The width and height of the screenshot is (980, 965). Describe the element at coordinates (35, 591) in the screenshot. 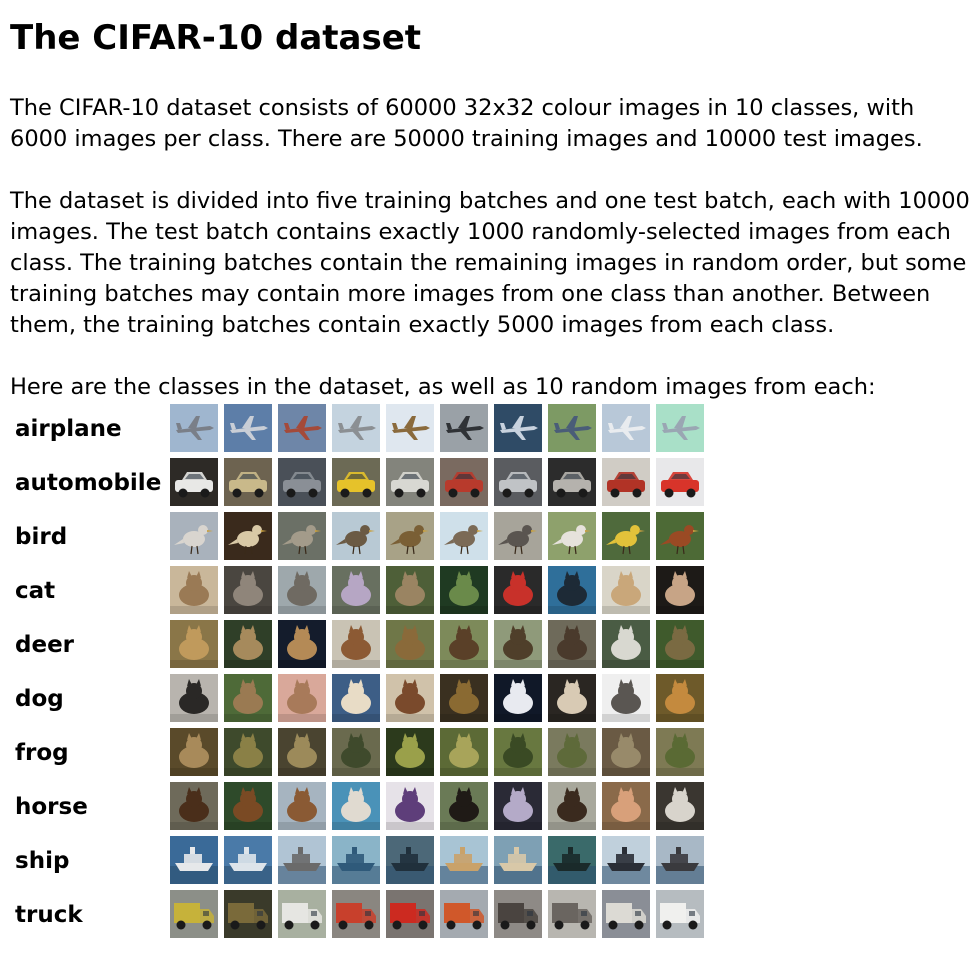

I see `class-label: cat` at that location.